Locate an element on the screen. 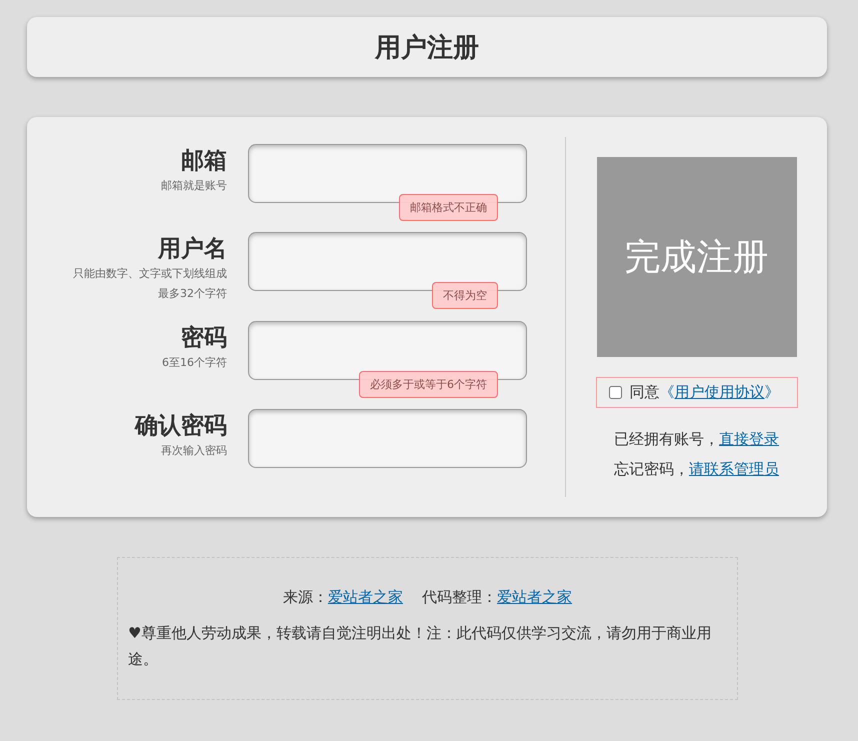 Image resolution: width=858 pixels, height=741 pixels. field-label: 邮箱 is located at coordinates (204, 161).